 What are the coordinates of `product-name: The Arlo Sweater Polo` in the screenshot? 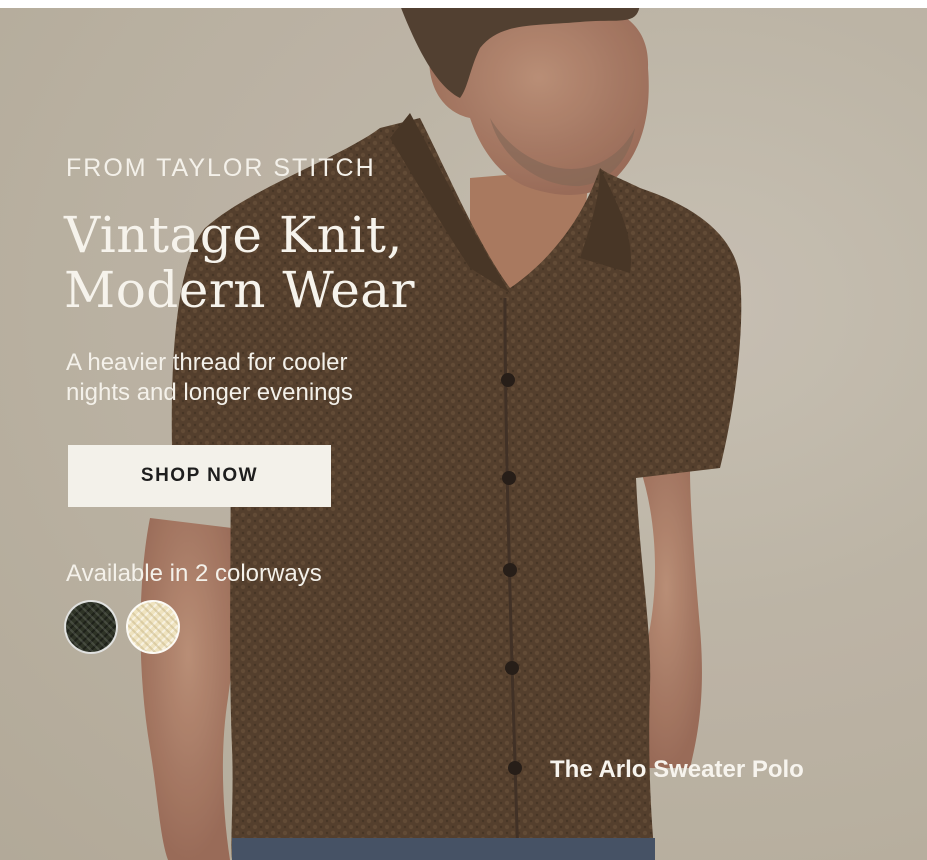 It's located at (677, 770).